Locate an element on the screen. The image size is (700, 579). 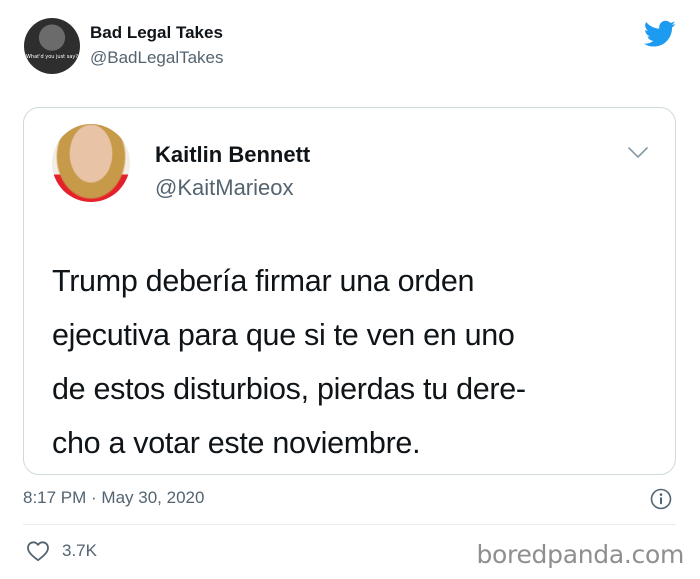
heart-icon is located at coordinates (38, 551).